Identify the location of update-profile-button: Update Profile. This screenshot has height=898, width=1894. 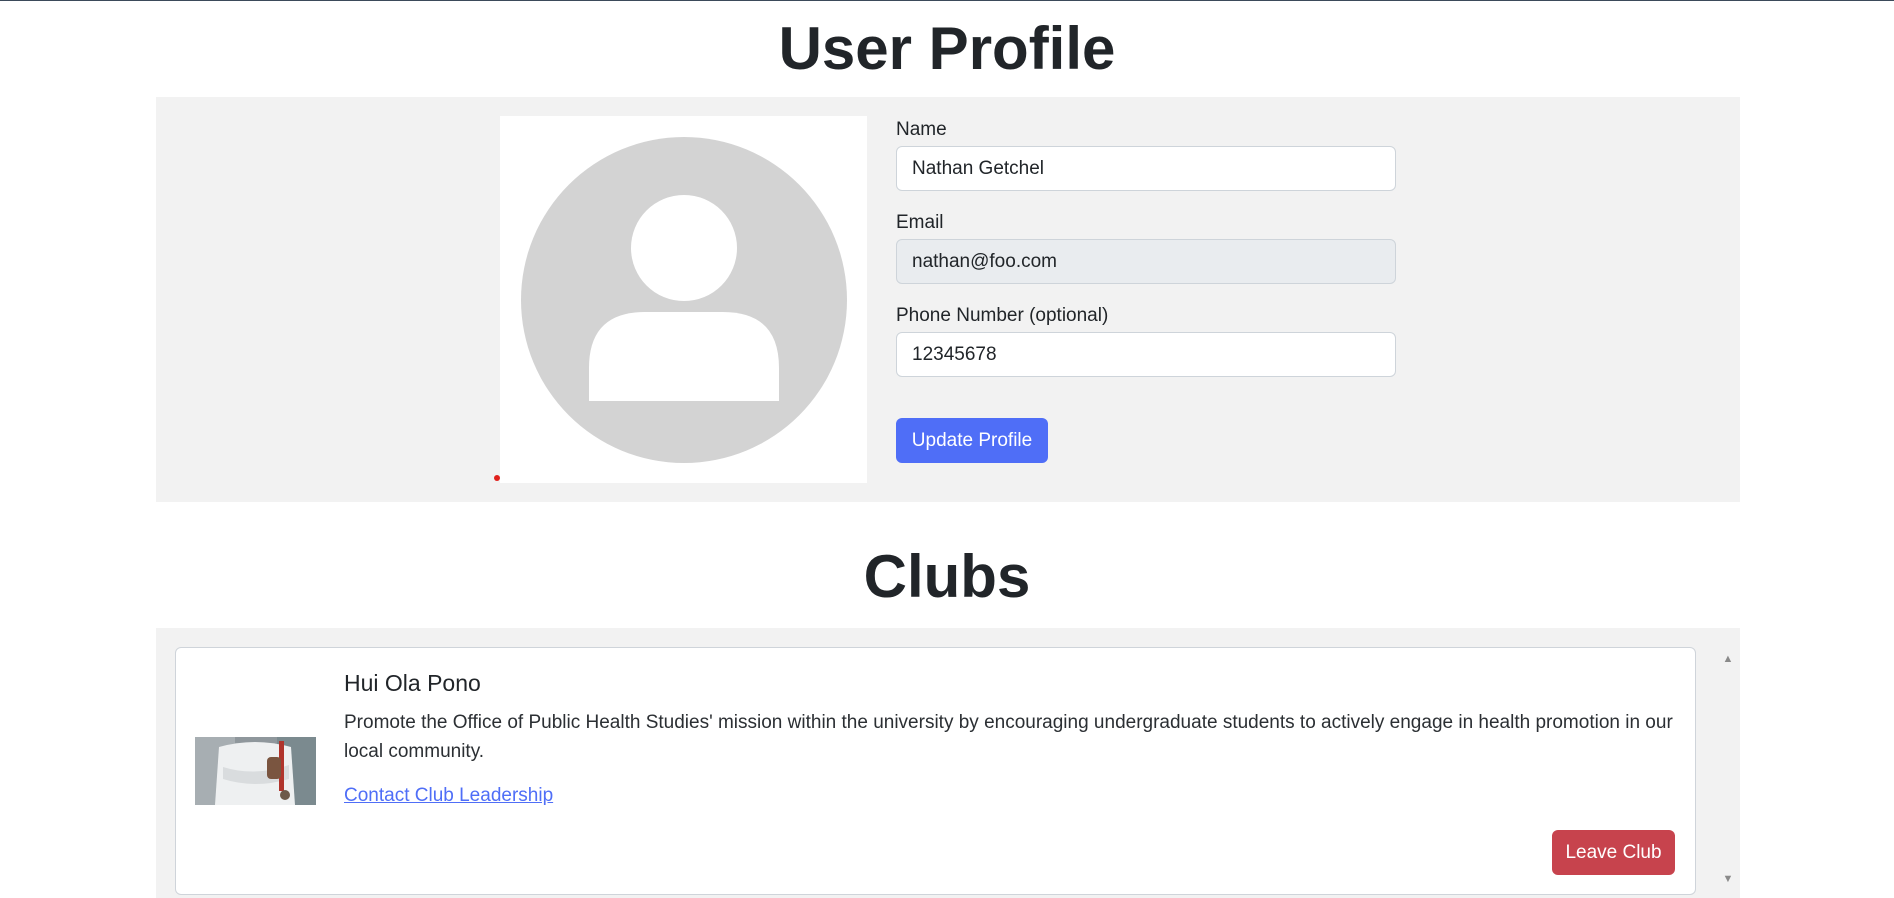
(972, 440).